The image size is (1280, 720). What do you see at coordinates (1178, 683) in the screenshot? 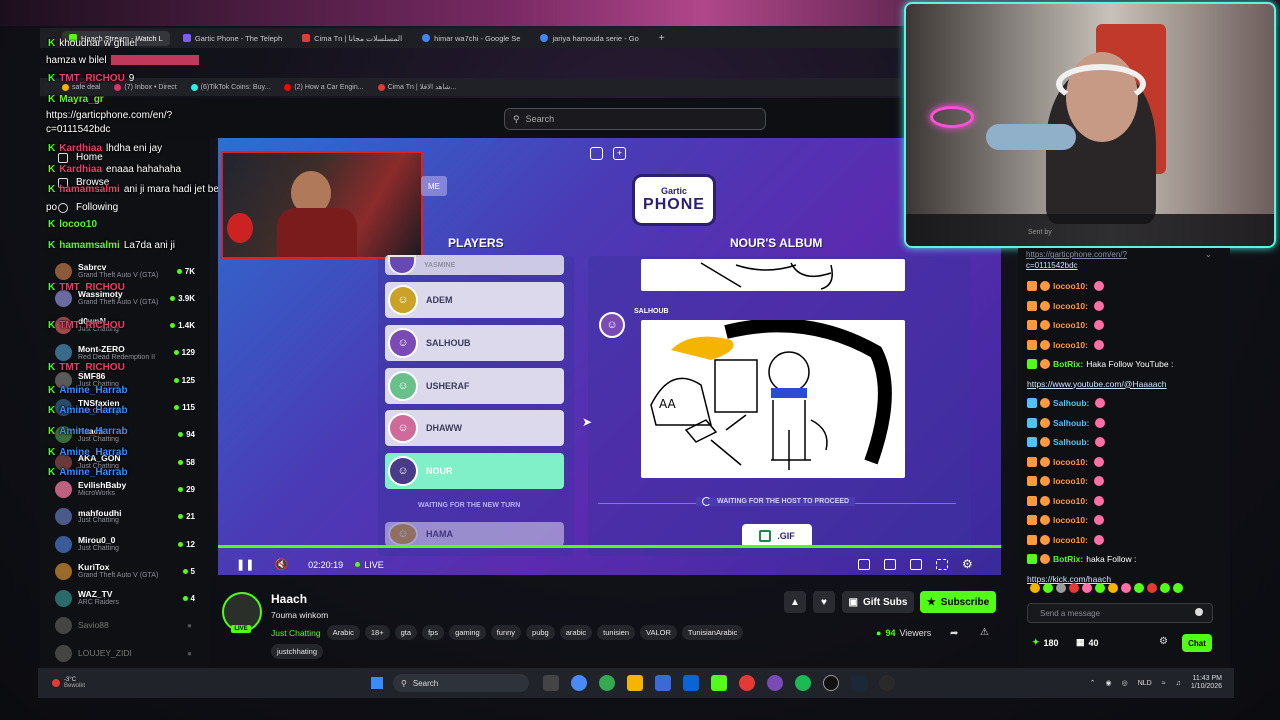
I see `volume-icon: ♫` at bounding box center [1178, 683].